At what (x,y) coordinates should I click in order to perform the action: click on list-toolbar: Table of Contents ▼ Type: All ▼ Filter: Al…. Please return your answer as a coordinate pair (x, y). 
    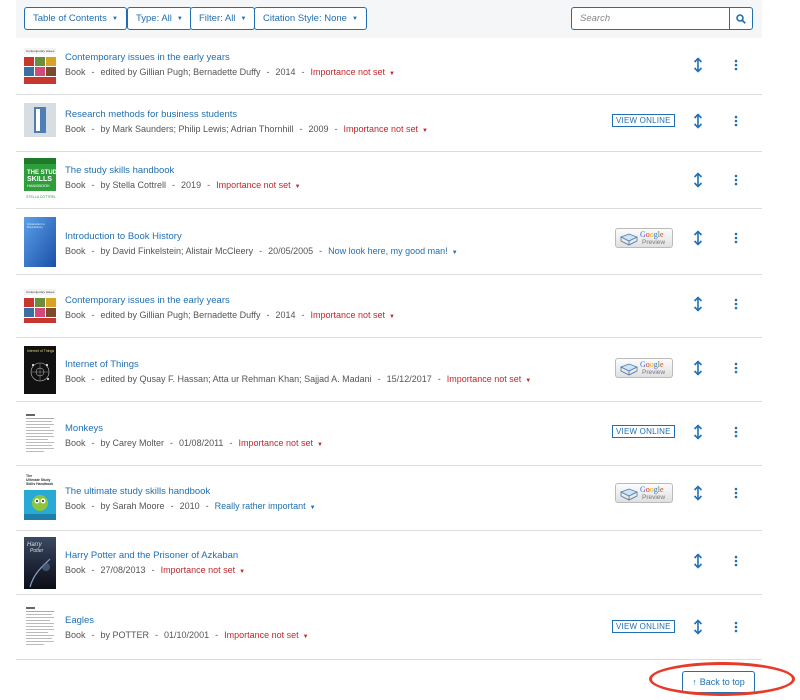
    Looking at the image, I should click on (389, 19).